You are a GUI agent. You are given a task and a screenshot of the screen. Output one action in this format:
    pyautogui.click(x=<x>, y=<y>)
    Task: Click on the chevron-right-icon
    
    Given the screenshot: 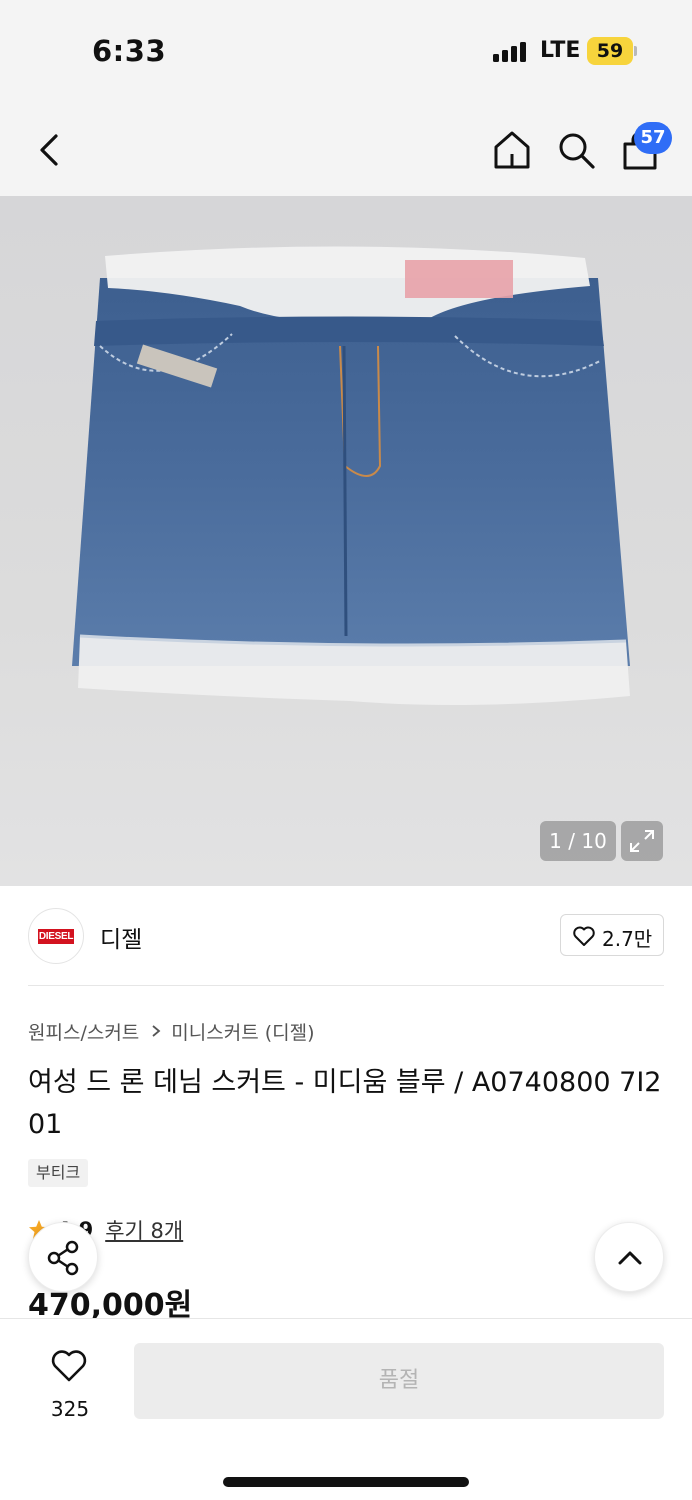 What is the action you would take?
    pyautogui.click(x=156, y=1031)
    